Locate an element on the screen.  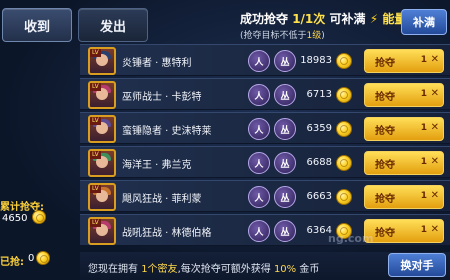
target-row: LV 战吼狂战 · 林德伯格 人 丛 6364 抢夺 1 ✕ is located at coordinates (265, 230).